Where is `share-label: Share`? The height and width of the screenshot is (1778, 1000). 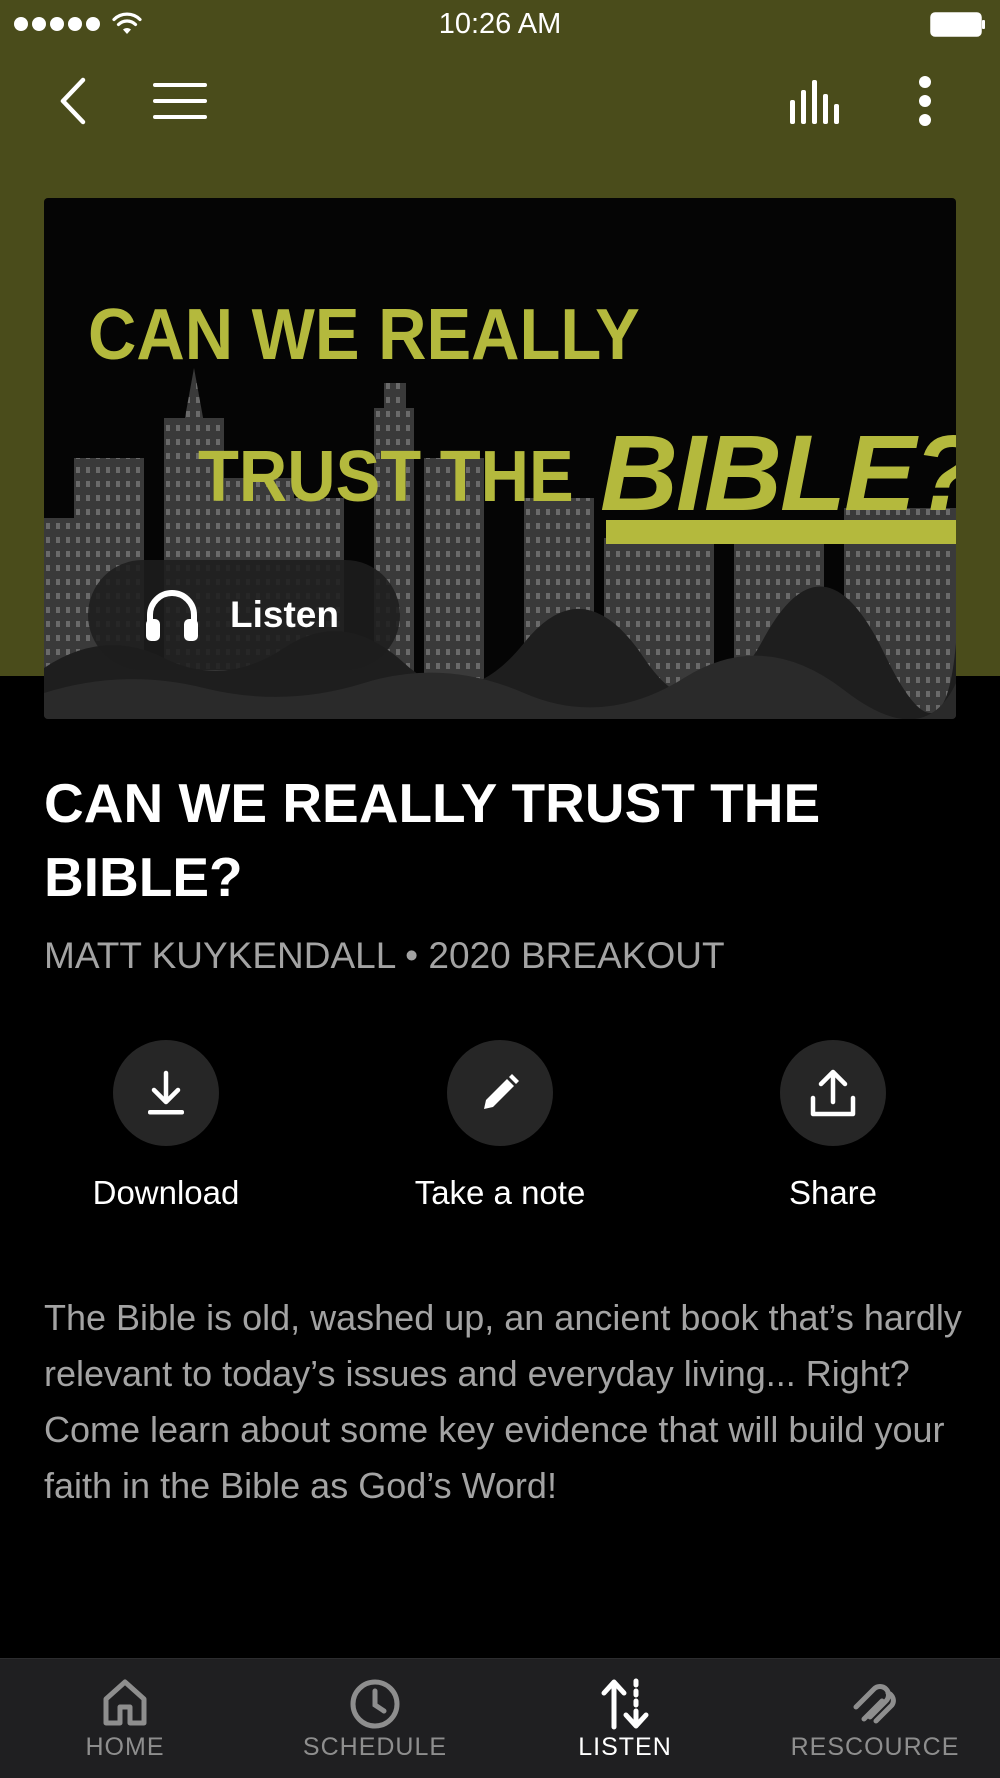 share-label: Share is located at coordinates (833, 1192).